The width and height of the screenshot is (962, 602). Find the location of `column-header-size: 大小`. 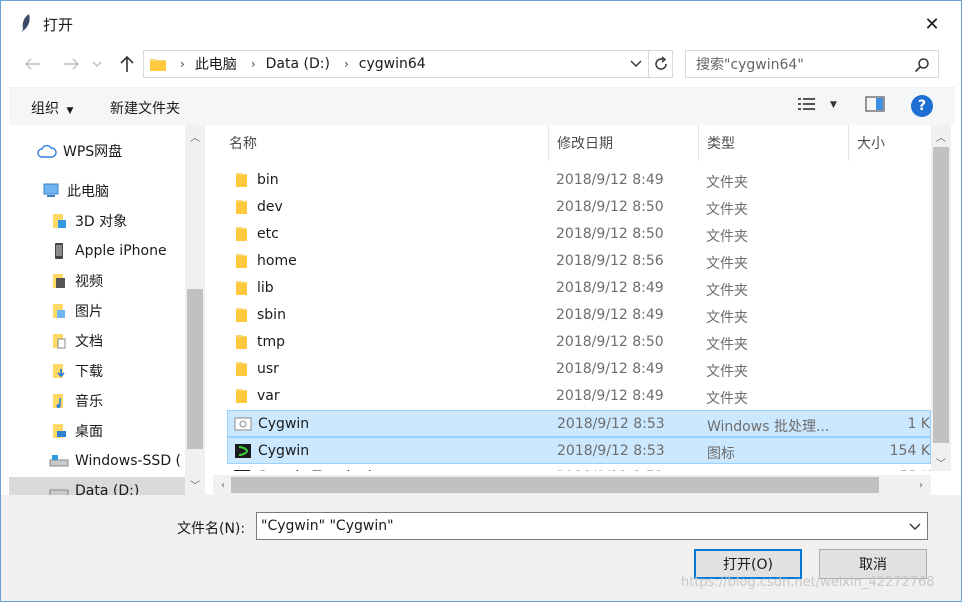

column-header-size: 大小 is located at coordinates (890, 143).